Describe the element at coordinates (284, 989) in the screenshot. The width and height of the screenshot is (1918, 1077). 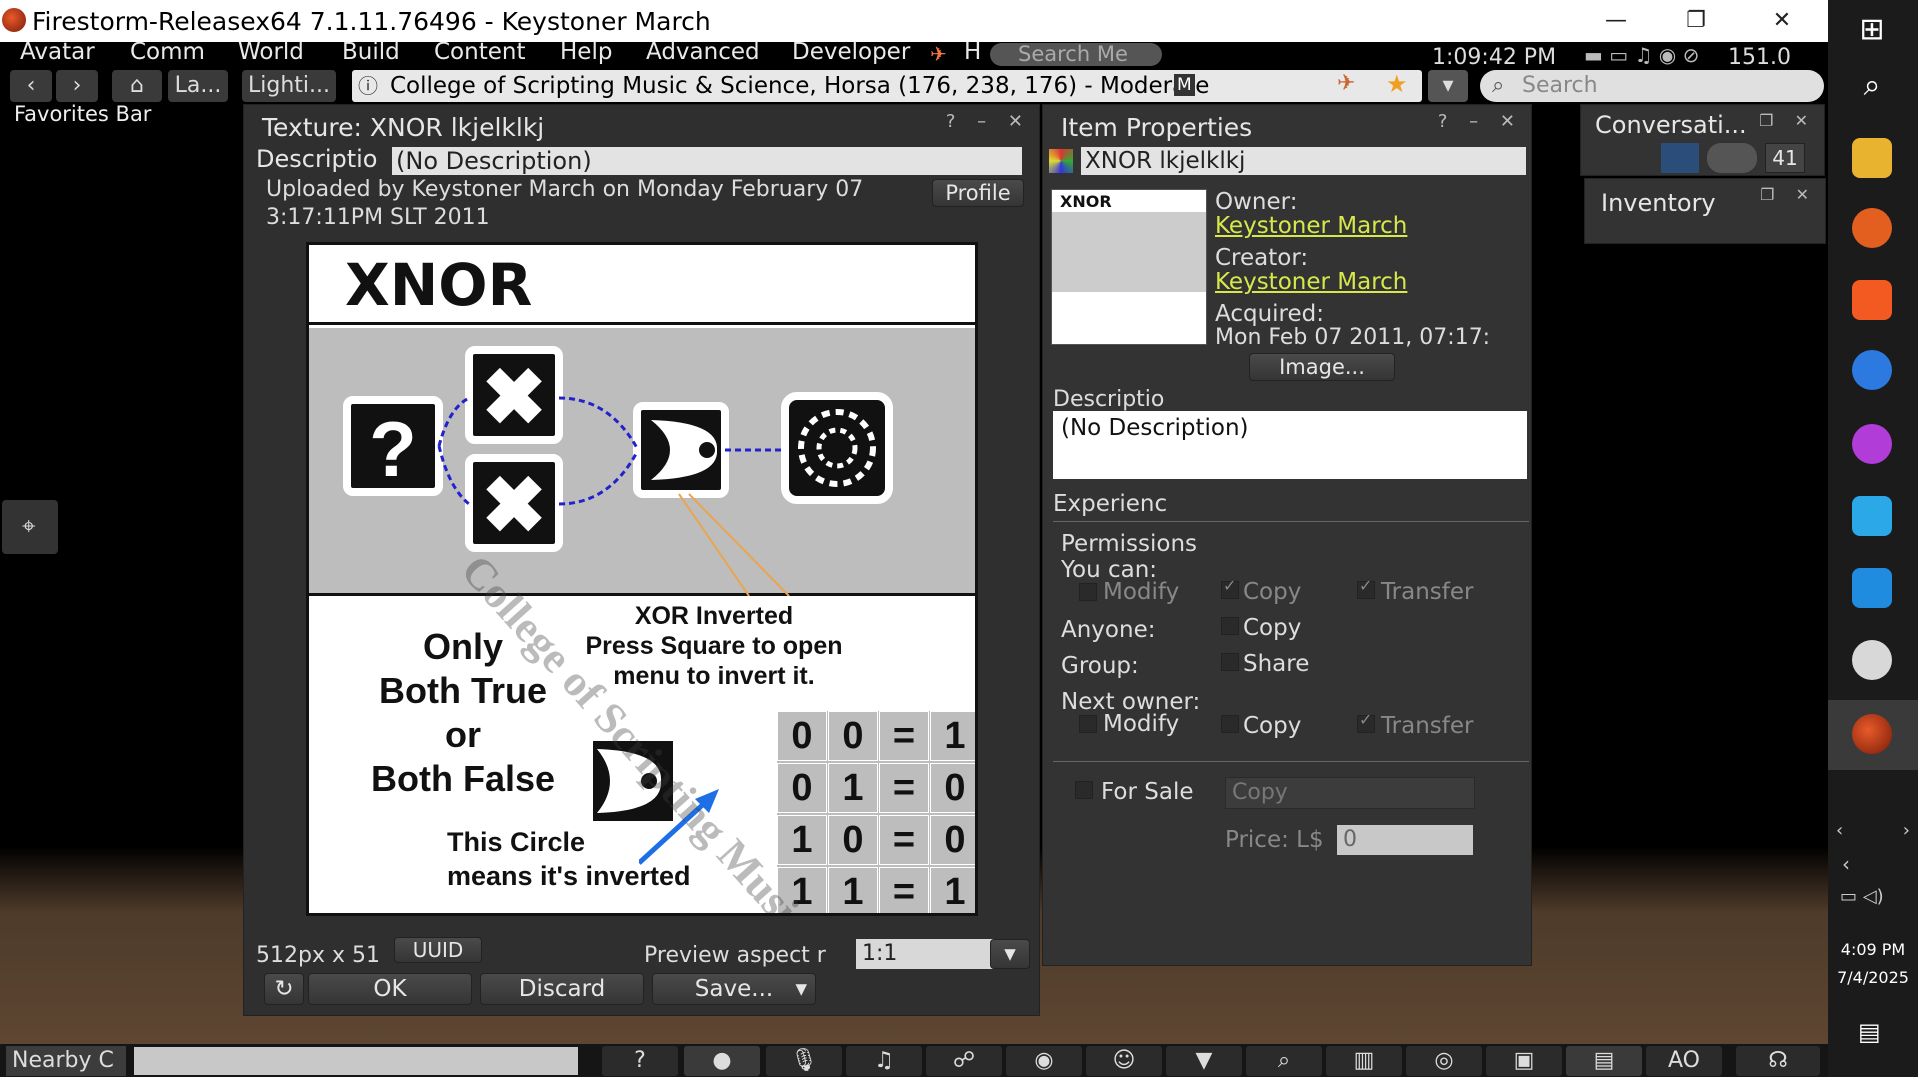
I see `refresh-icon: ↻` at that location.